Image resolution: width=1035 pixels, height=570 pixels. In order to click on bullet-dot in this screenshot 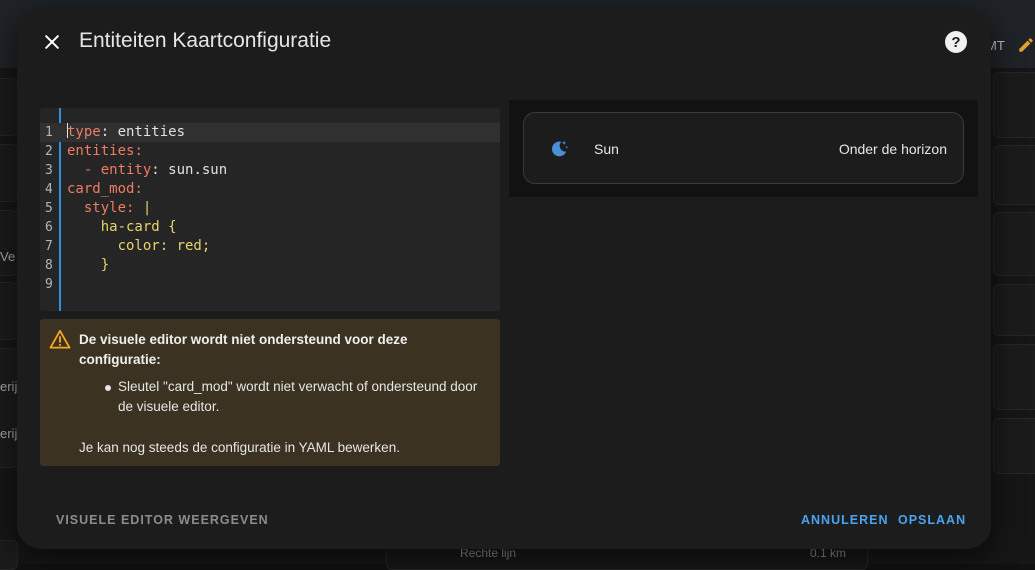, I will do `click(108, 388)`.